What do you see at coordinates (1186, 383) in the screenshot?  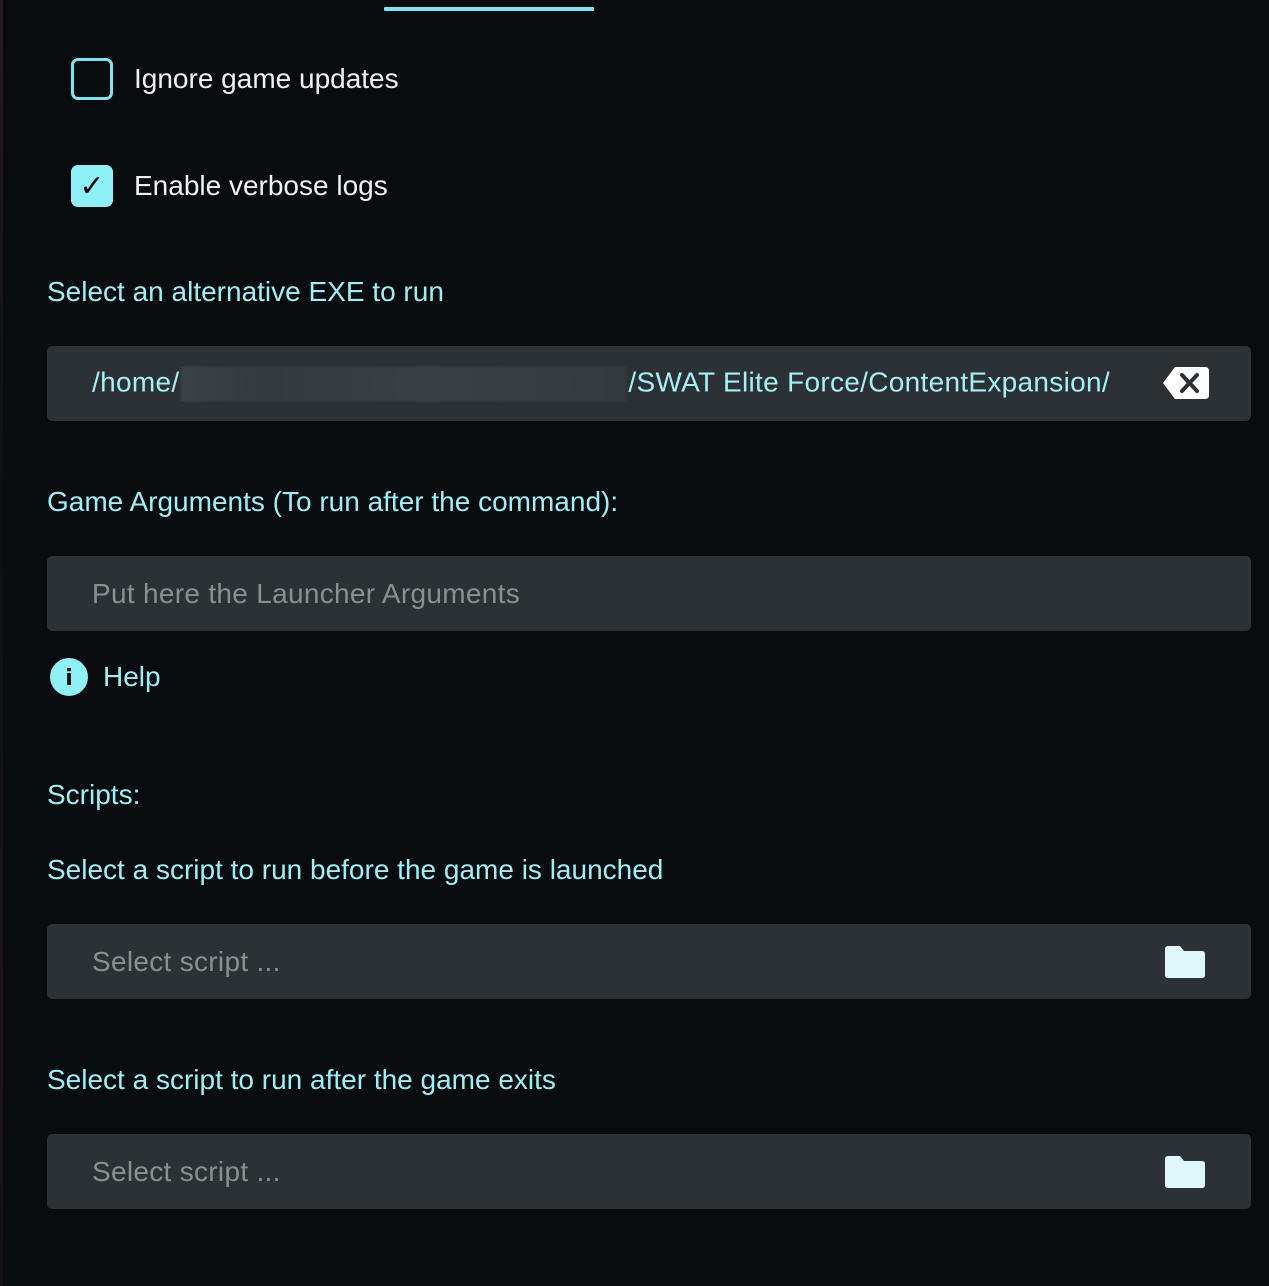 I see `backspace-clear-icon` at bounding box center [1186, 383].